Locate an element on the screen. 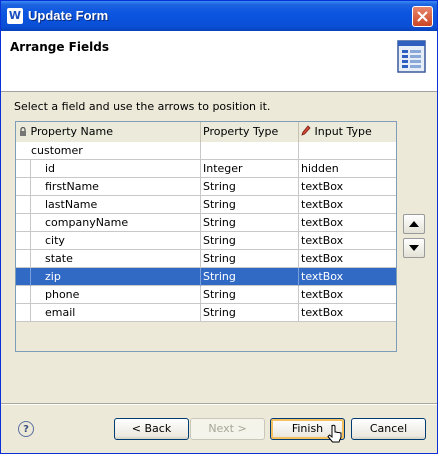 Image resolution: width=438 pixels, height=454 pixels. arrow-down-icon is located at coordinates (414, 248).